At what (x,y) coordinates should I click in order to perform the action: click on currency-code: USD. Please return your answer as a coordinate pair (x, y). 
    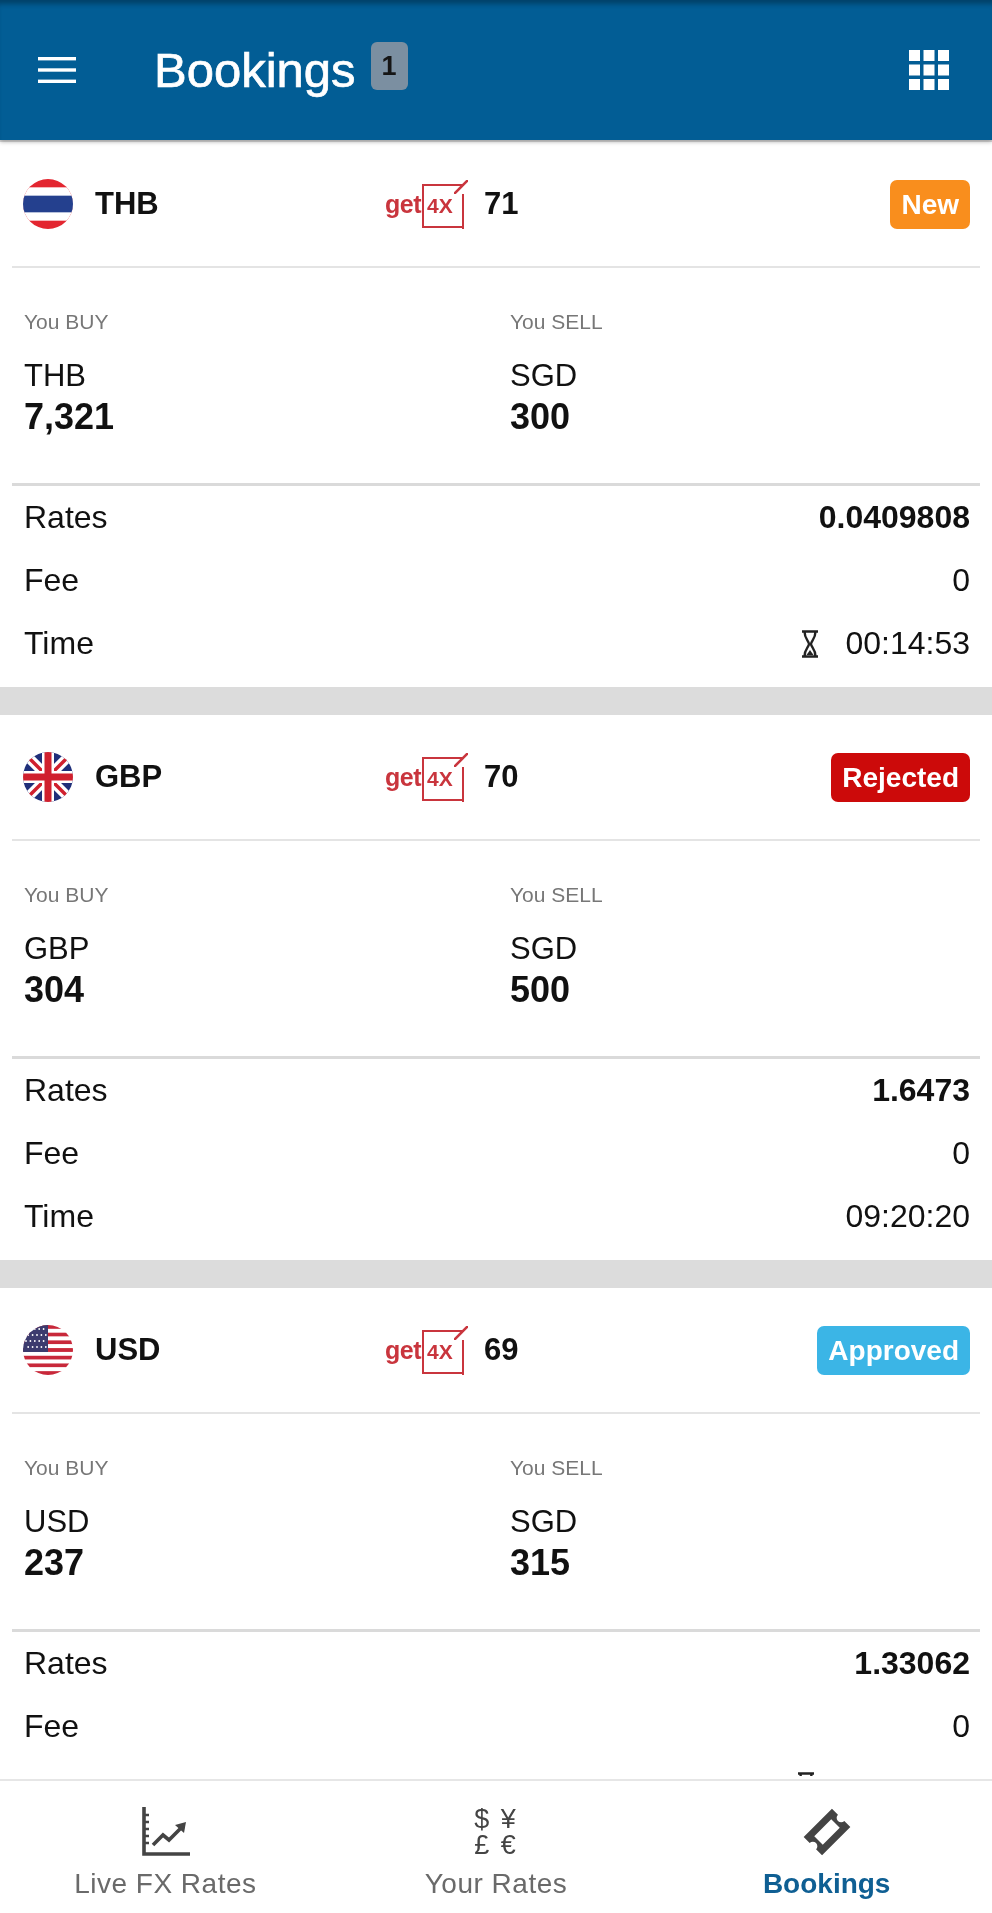
    Looking at the image, I should click on (128, 1350).